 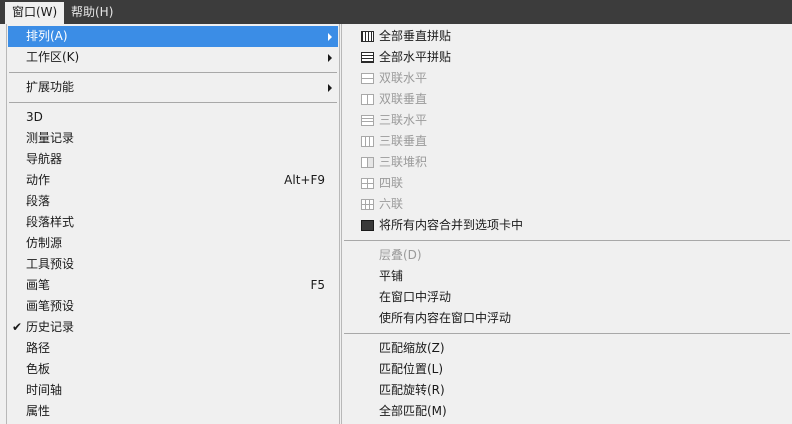 I want to click on submenu-item-label: 匹配旋转(R), so click(x=412, y=390).